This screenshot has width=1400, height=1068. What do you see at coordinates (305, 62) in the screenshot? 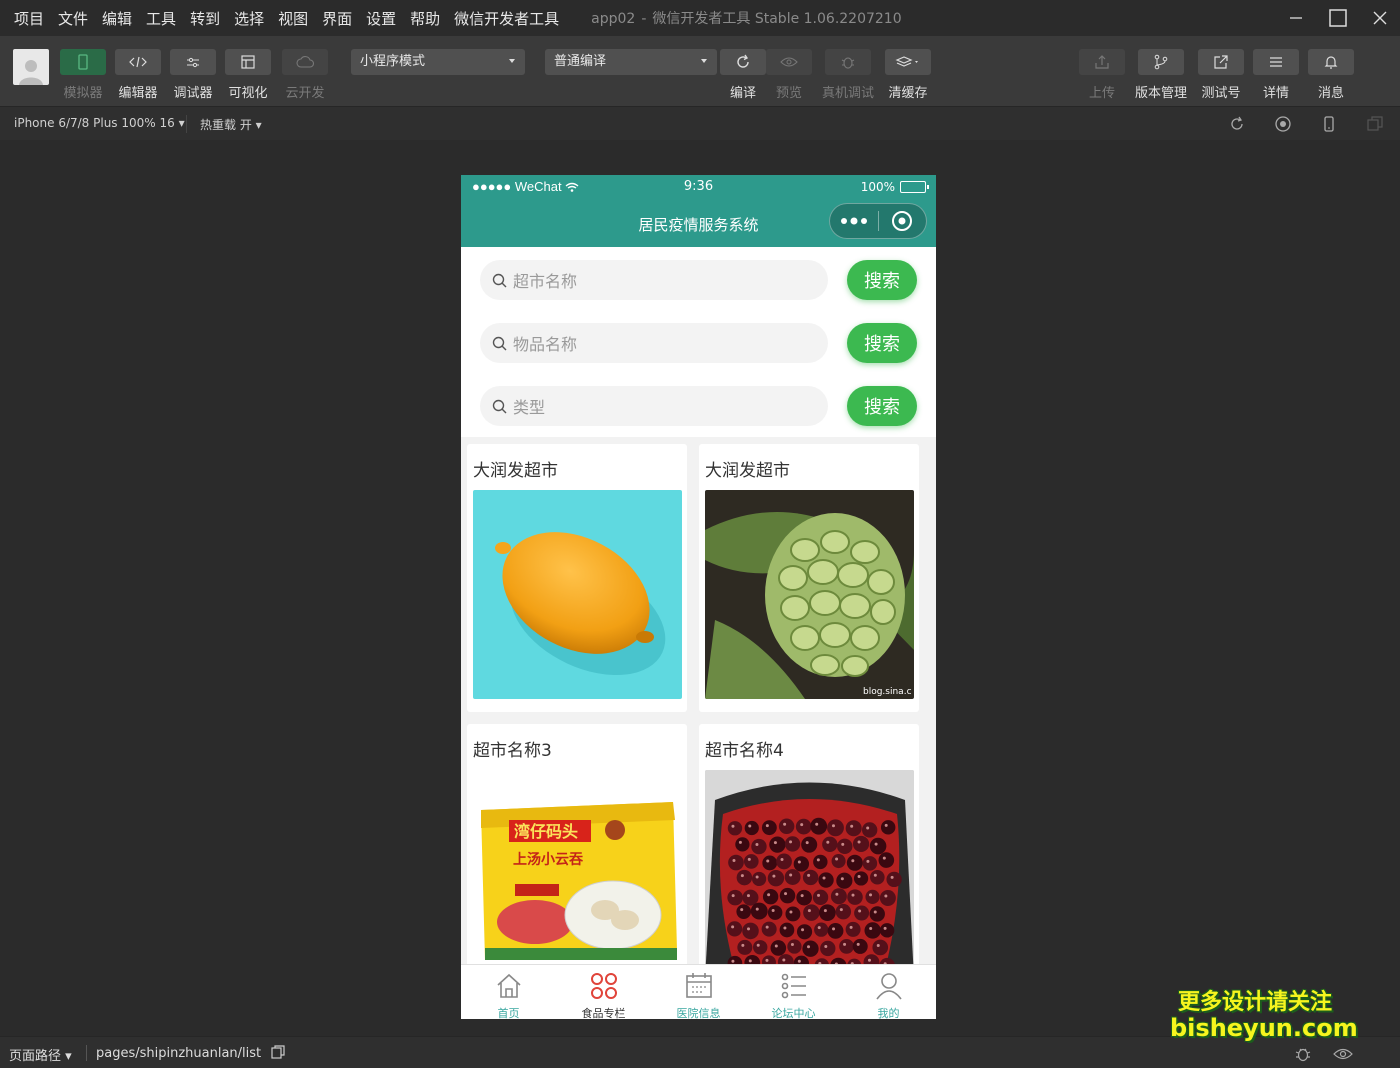
I see `cloud-button` at bounding box center [305, 62].